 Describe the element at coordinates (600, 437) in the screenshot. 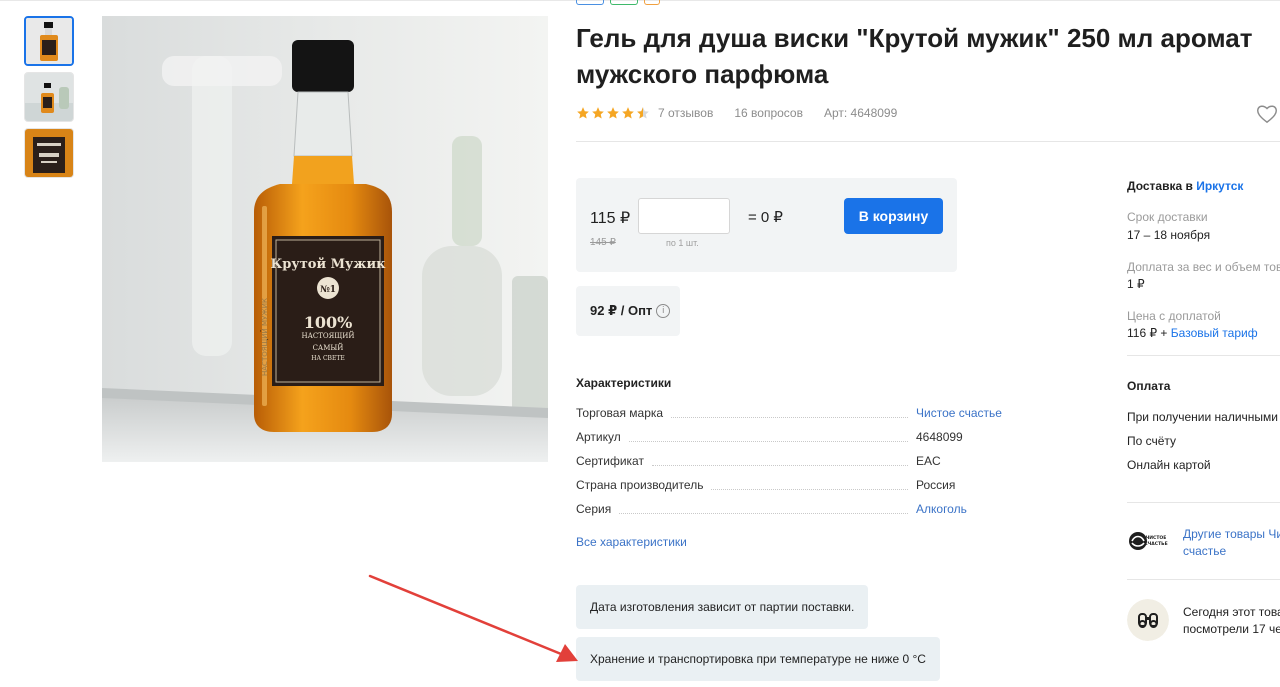

I see `characteristic-key: Артикул` at that location.